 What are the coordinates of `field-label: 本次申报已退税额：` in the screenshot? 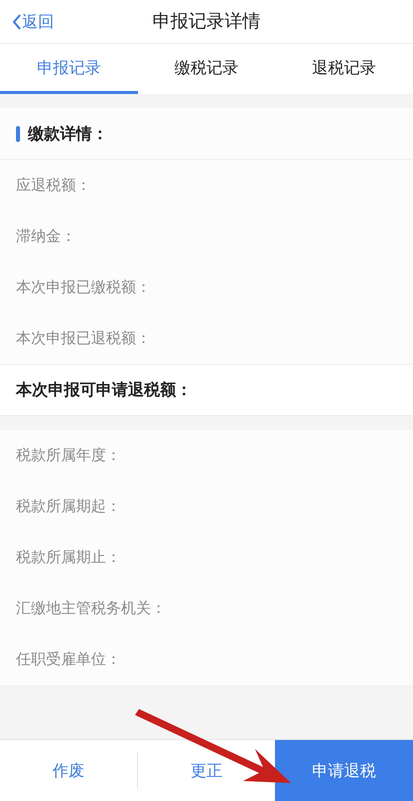 It's located at (83, 339).